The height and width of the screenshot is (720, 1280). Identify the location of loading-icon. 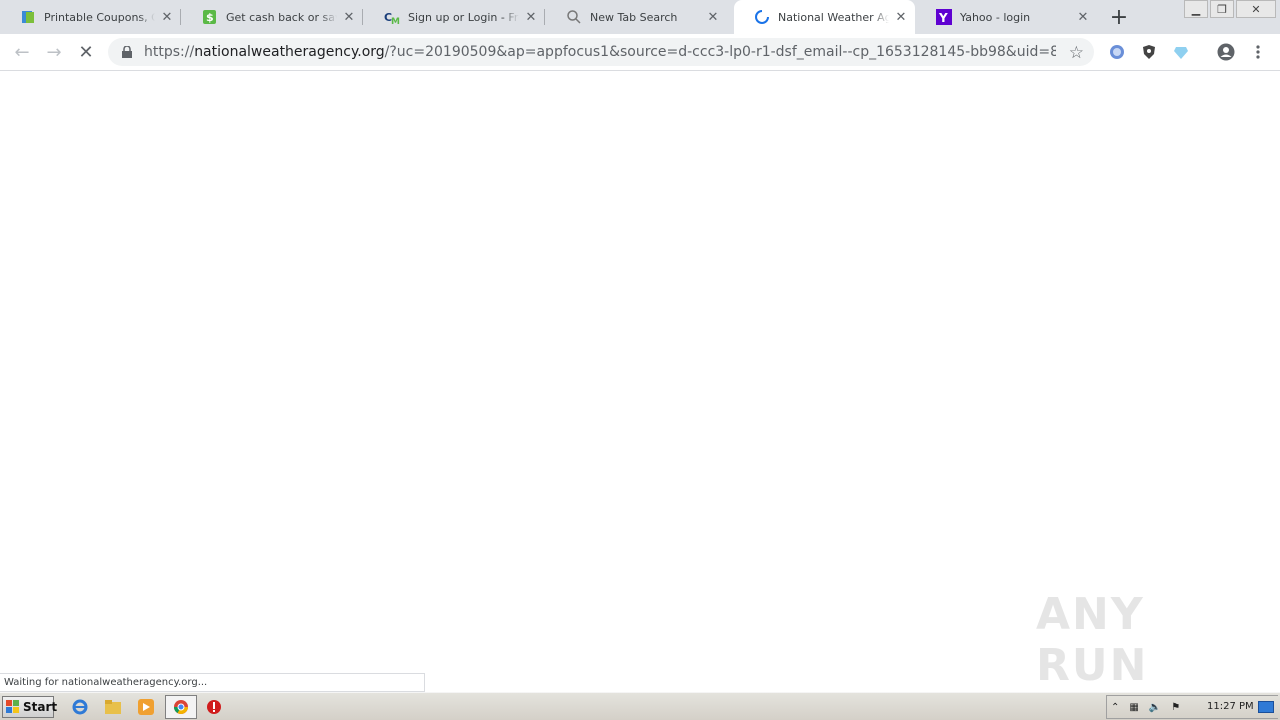
(762, 17).